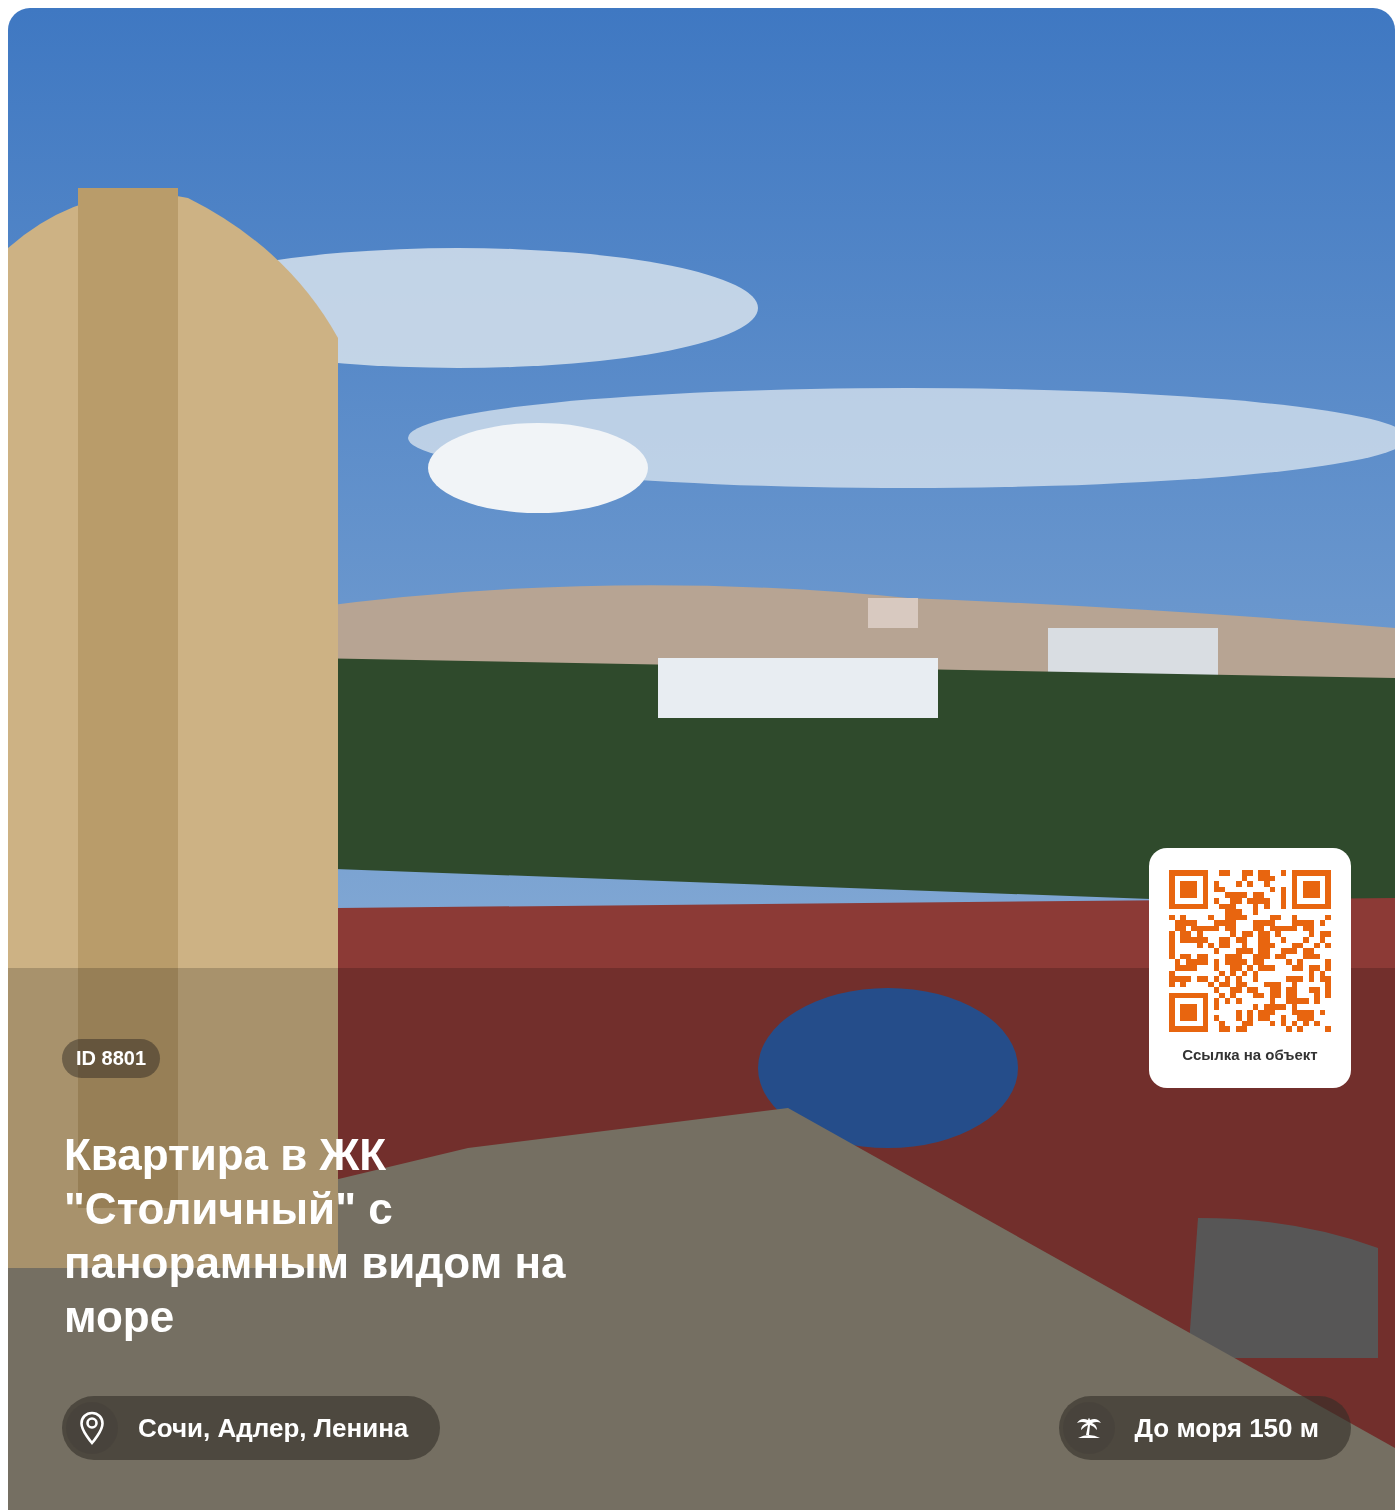 The height and width of the screenshot is (1510, 1395). What do you see at coordinates (1226, 1428) in the screenshot?
I see `sea-distance-text: До моря 150 м` at bounding box center [1226, 1428].